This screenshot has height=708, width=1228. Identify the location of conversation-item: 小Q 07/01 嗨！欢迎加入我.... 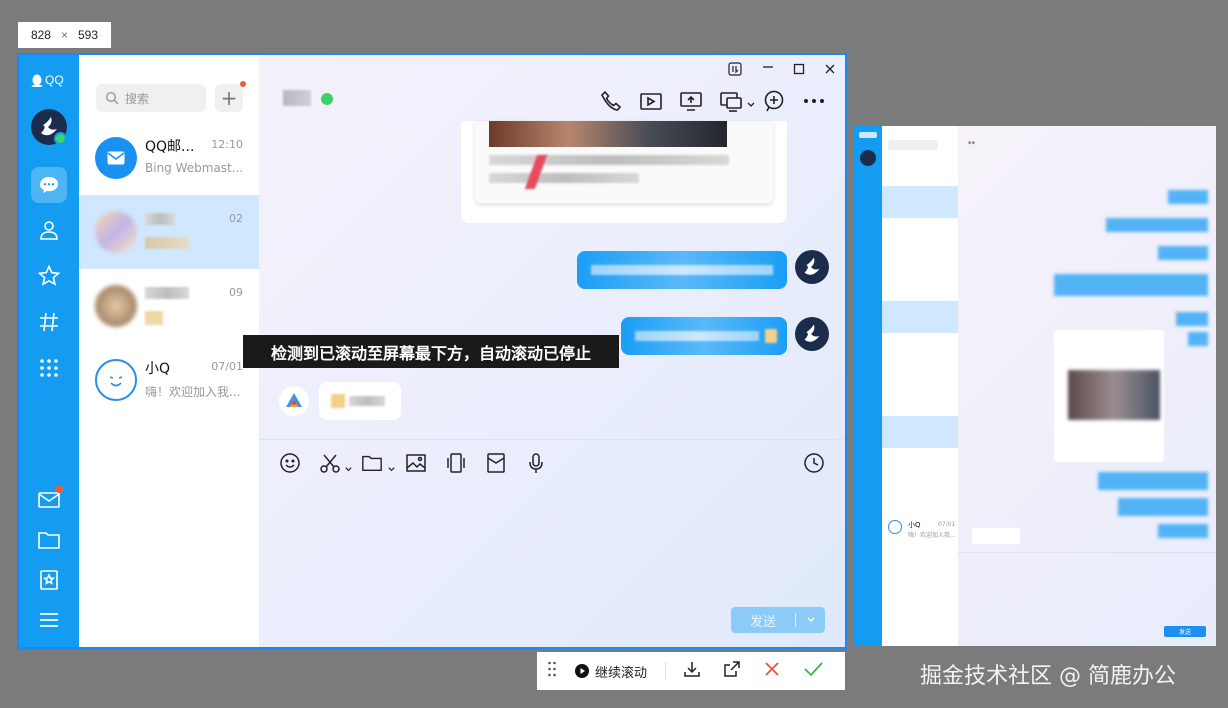
(169, 380).